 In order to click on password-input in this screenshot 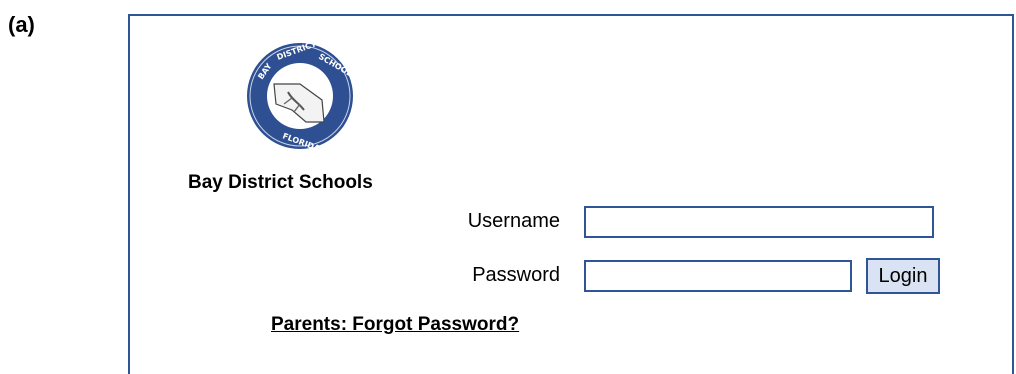, I will do `click(718, 276)`.